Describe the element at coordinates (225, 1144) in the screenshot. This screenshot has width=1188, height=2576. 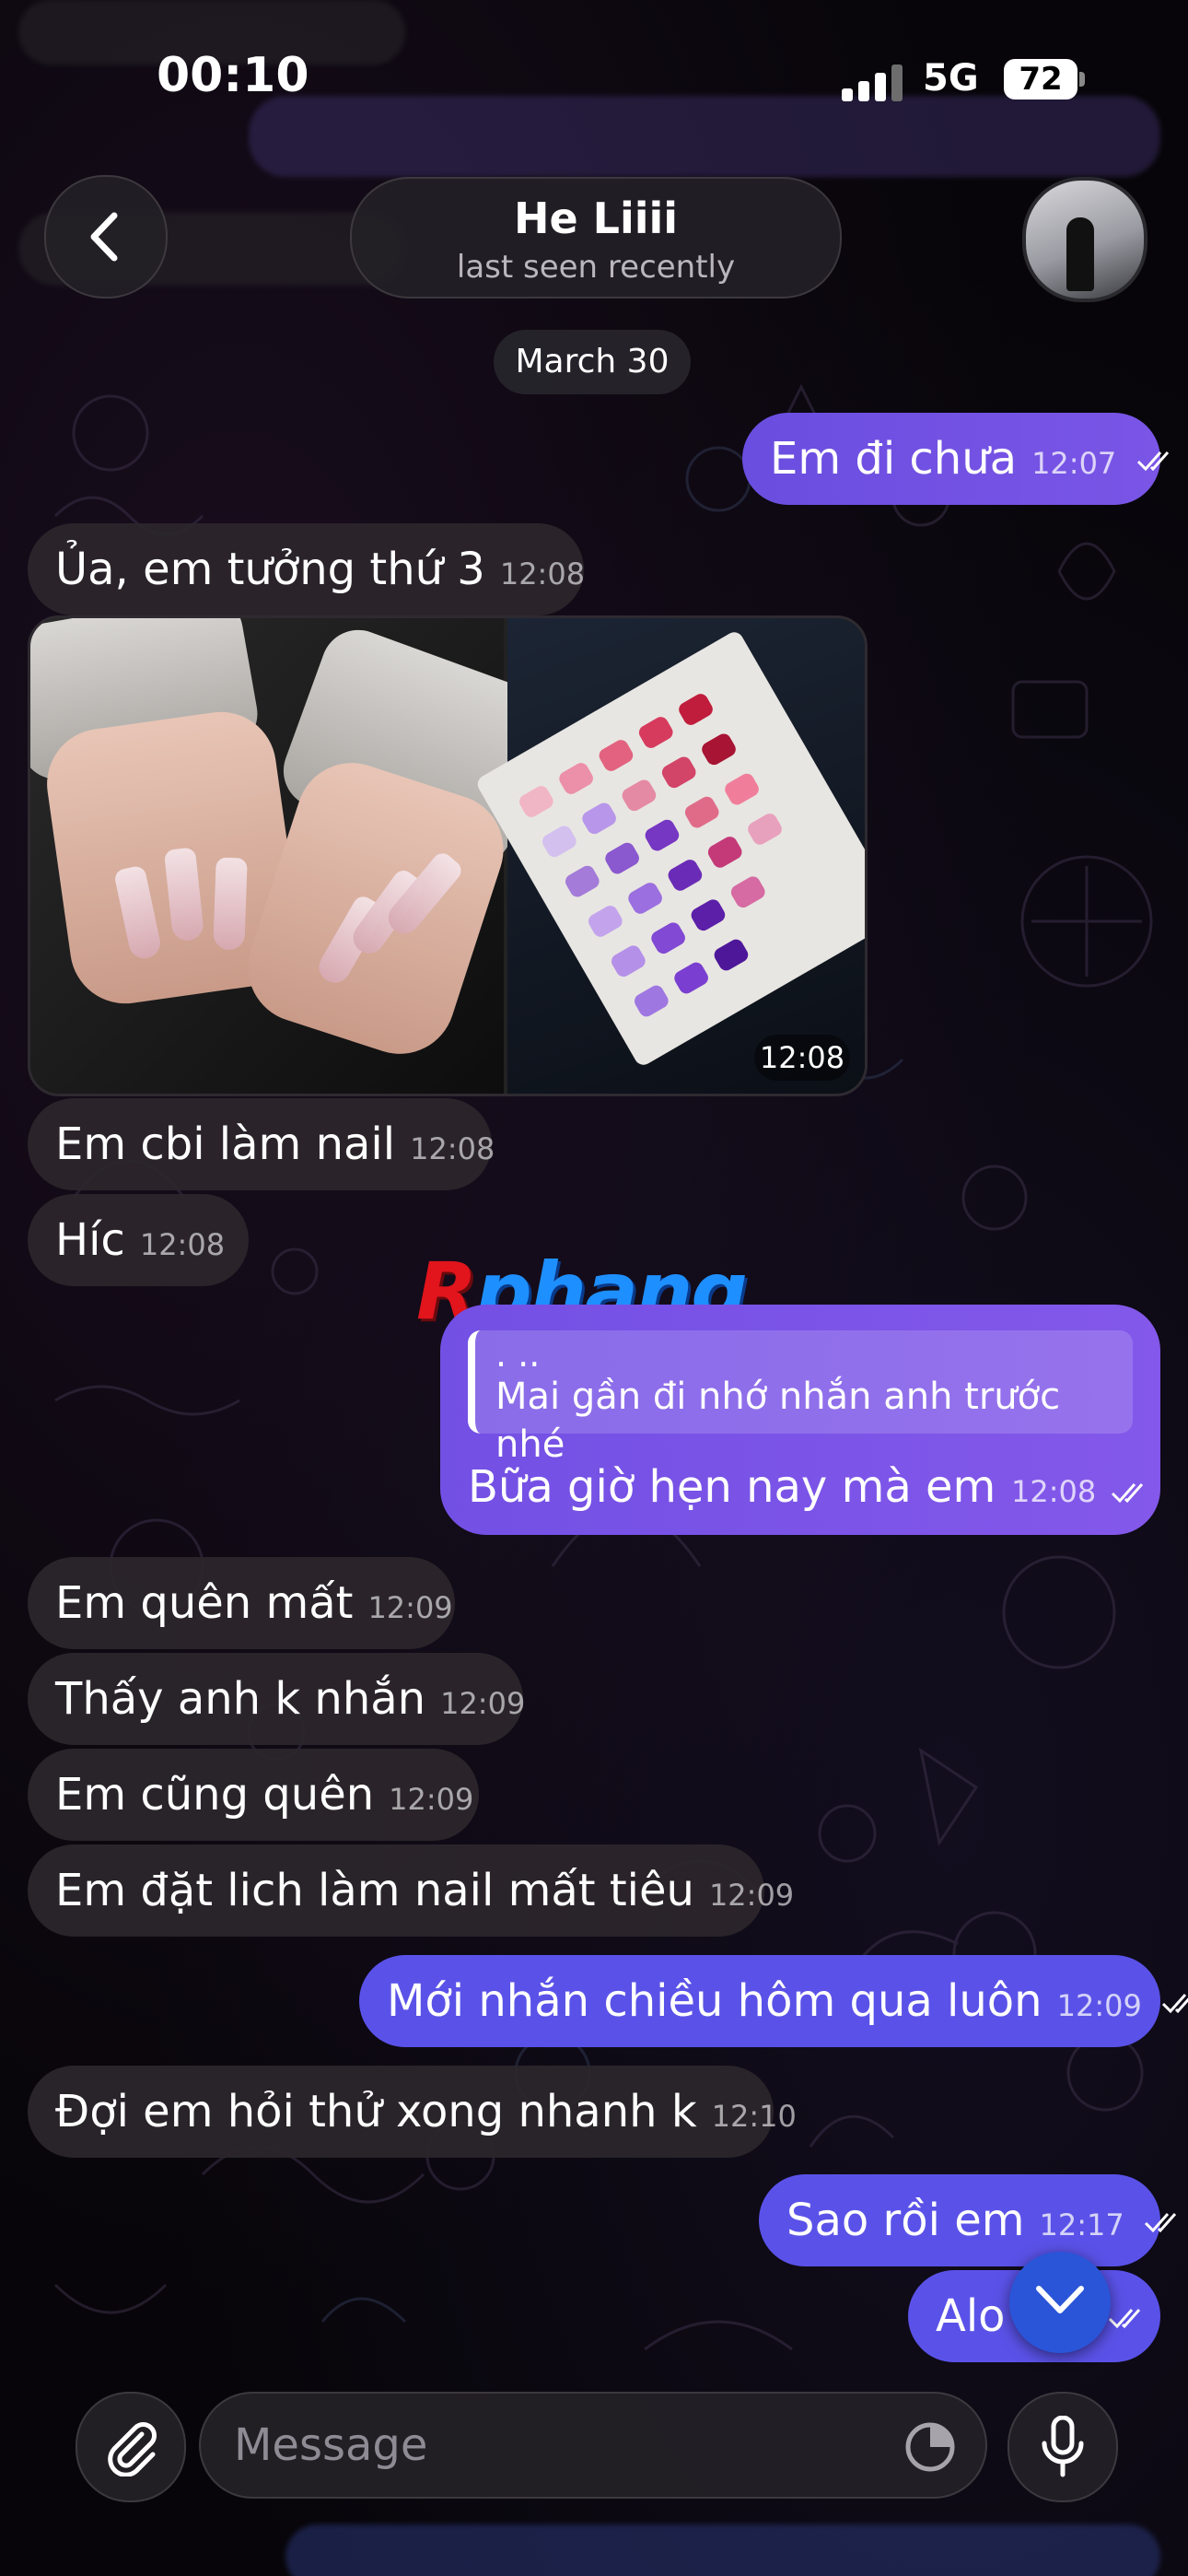
I see `message-text: Em cbi làm nail` at that location.